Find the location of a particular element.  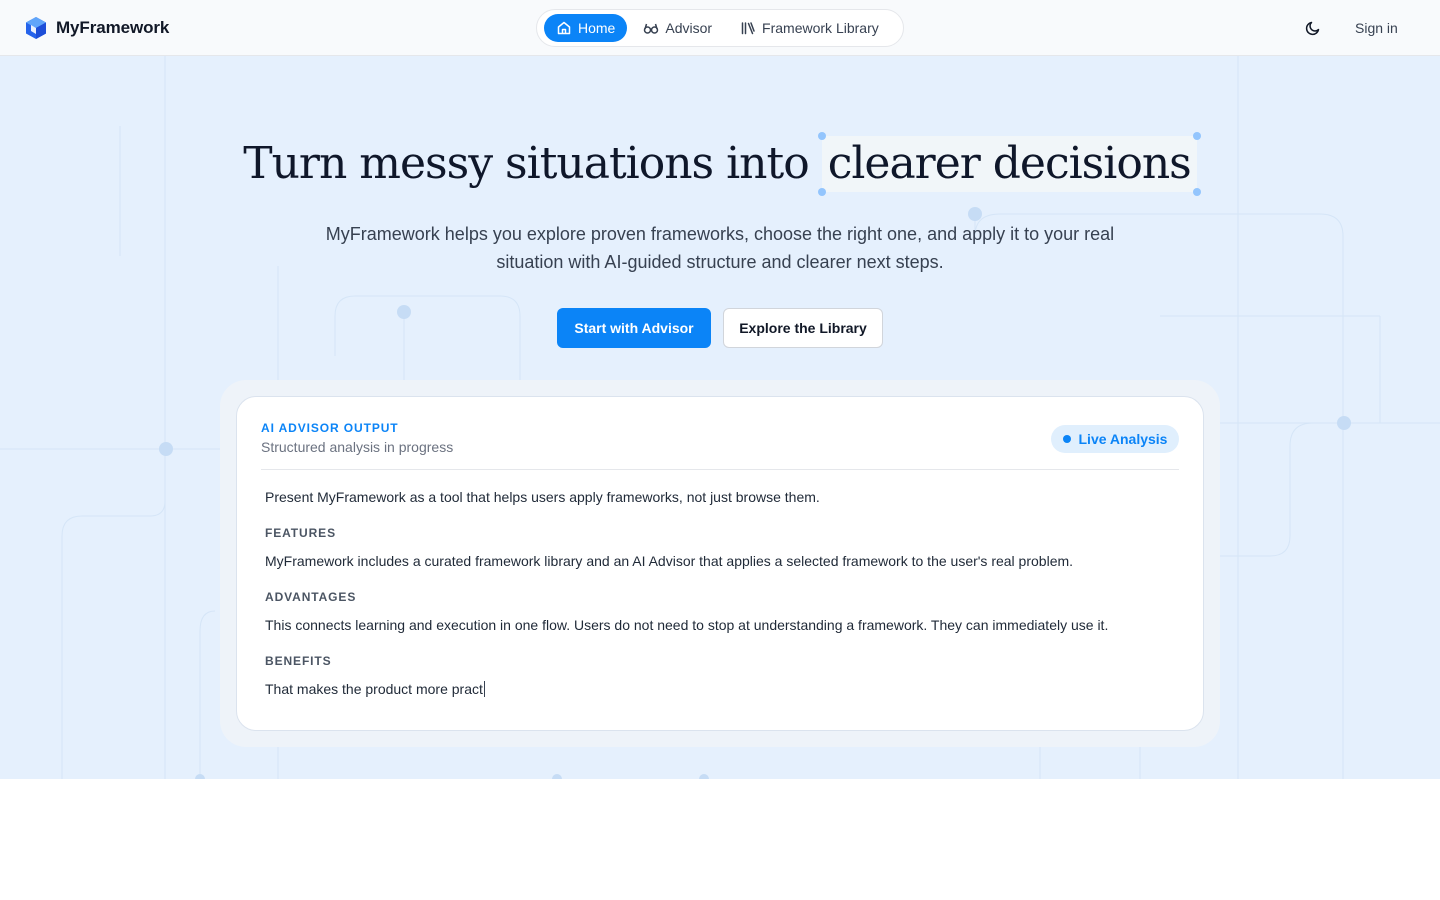

nav-item-home: Home is located at coordinates (586, 28).